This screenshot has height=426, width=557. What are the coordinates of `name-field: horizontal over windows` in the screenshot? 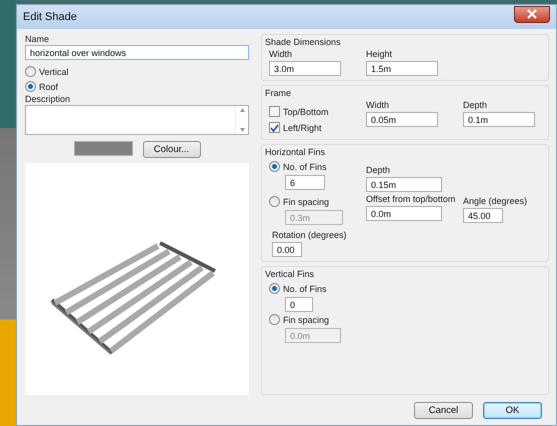 It's located at (137, 52).